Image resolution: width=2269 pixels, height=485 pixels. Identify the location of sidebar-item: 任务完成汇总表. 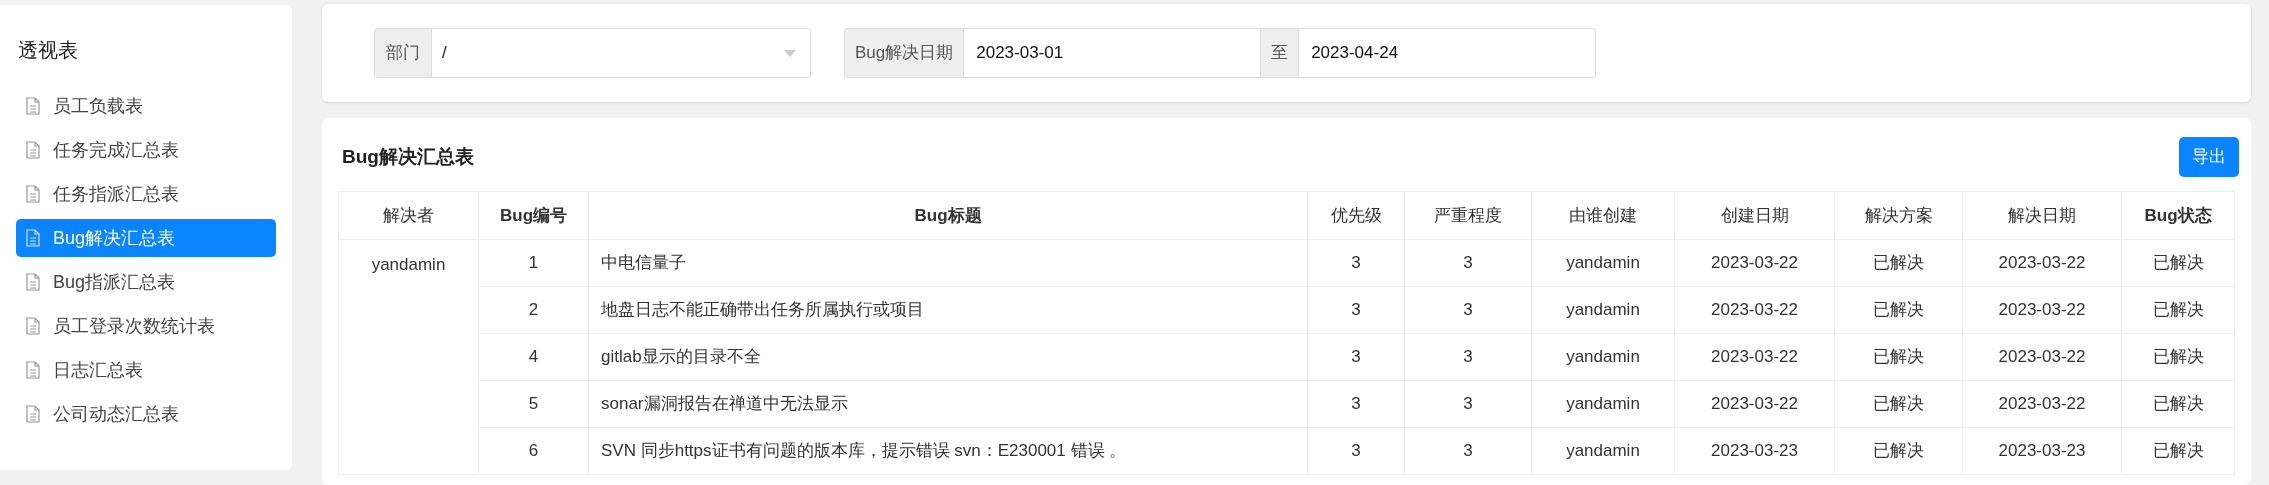
(146, 150).